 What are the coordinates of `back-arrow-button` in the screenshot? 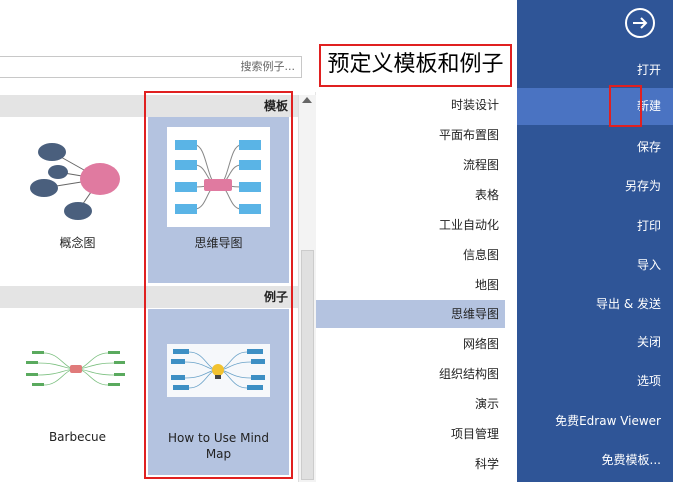 It's located at (640, 23).